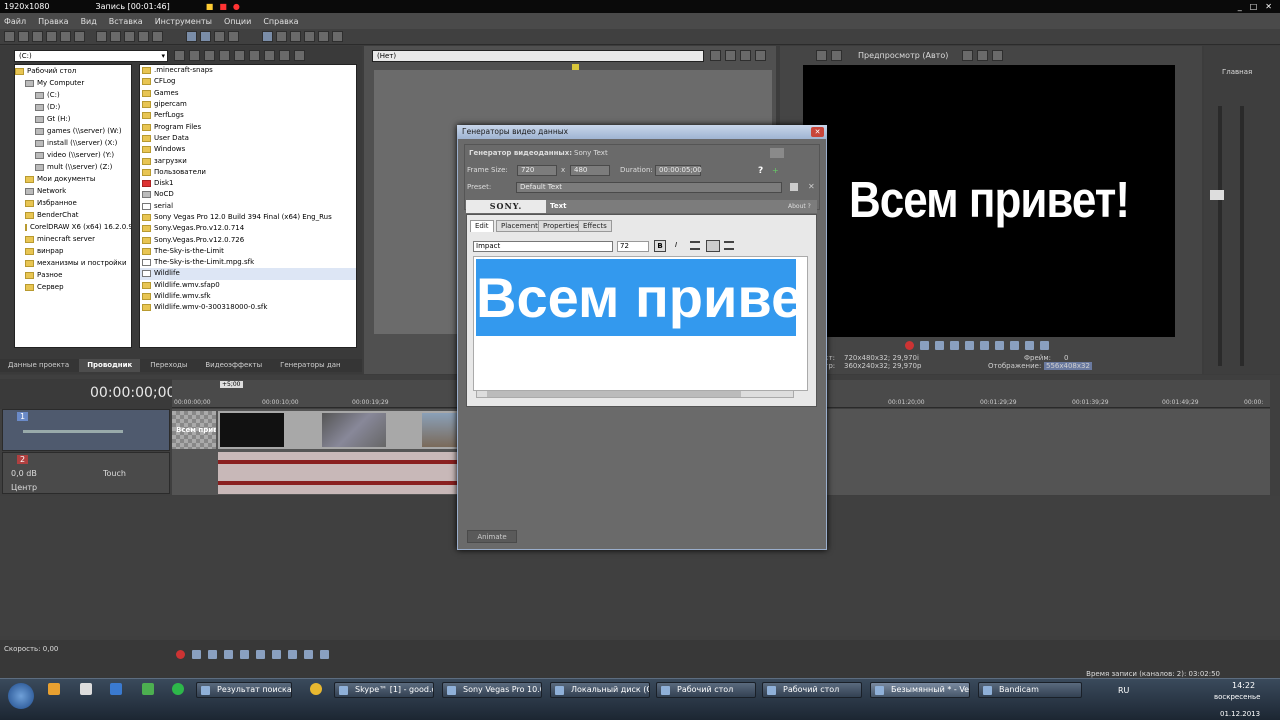 This screenshot has height=720, width=1280. Describe the element at coordinates (614, 394) in the screenshot. I see `scrollbar-thumb` at that location.